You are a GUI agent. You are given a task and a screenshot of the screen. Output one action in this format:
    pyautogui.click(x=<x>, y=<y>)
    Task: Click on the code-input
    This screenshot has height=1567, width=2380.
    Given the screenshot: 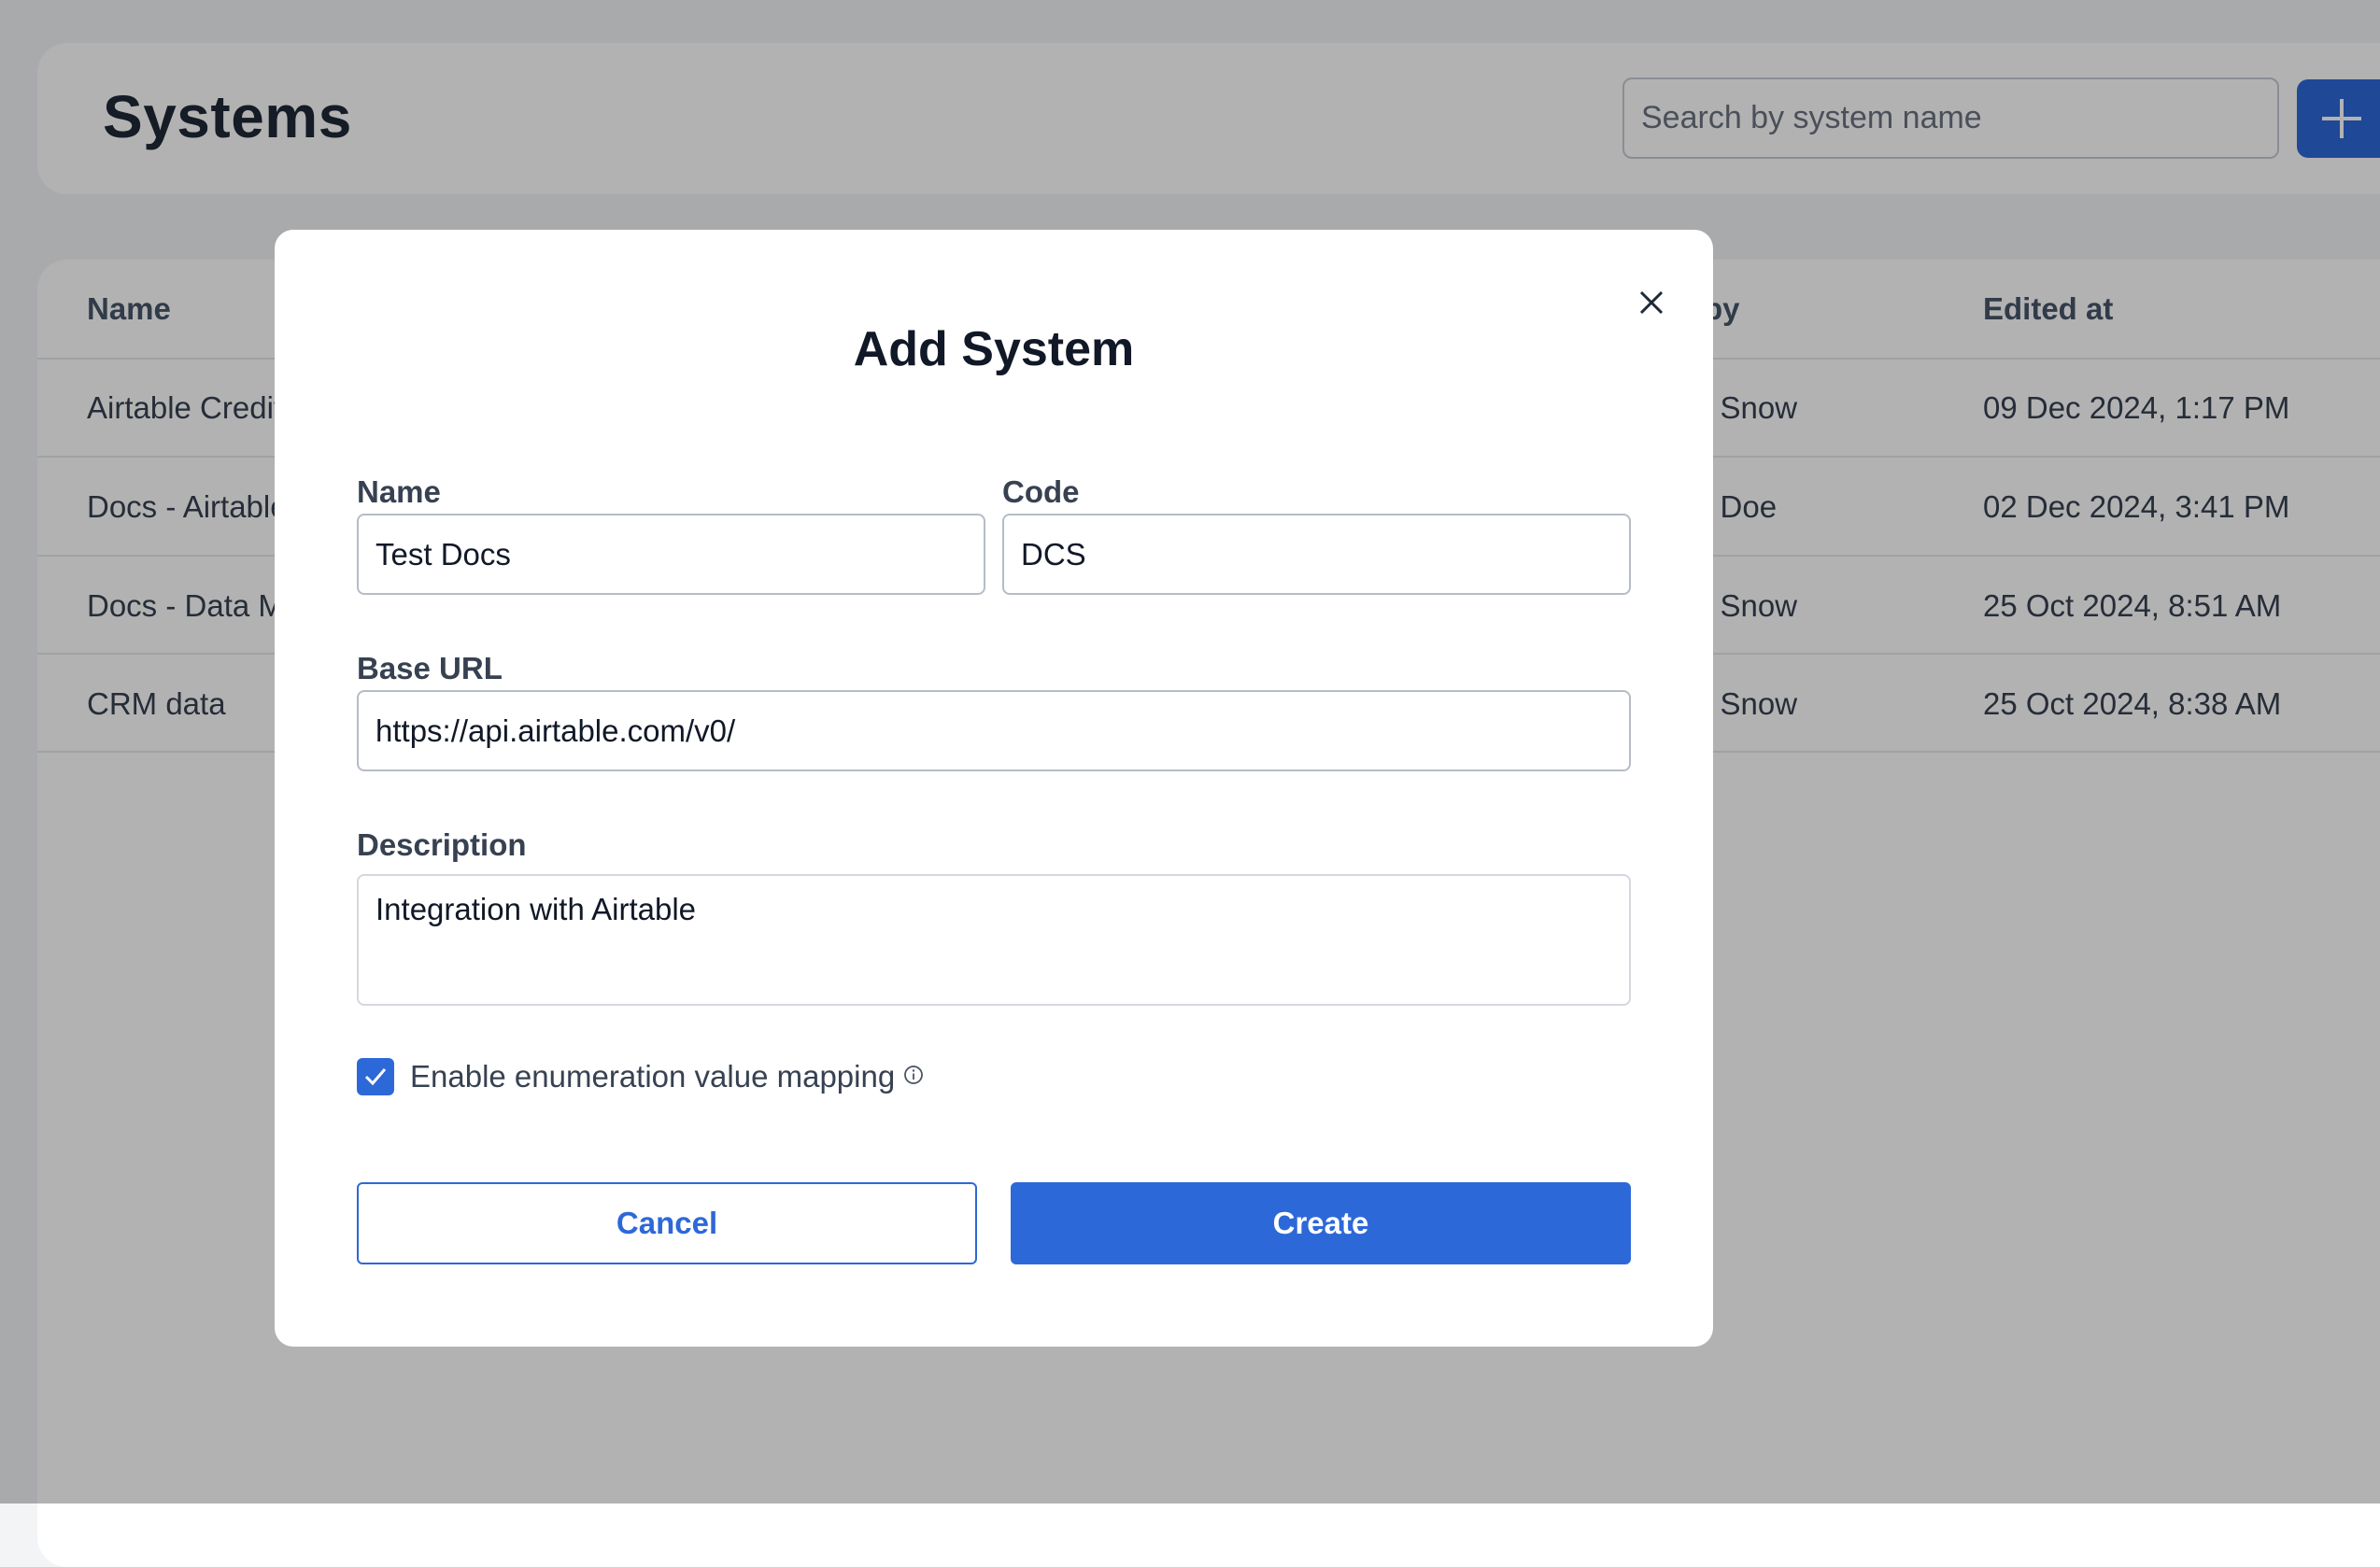 What is the action you would take?
    pyautogui.click(x=1316, y=554)
    